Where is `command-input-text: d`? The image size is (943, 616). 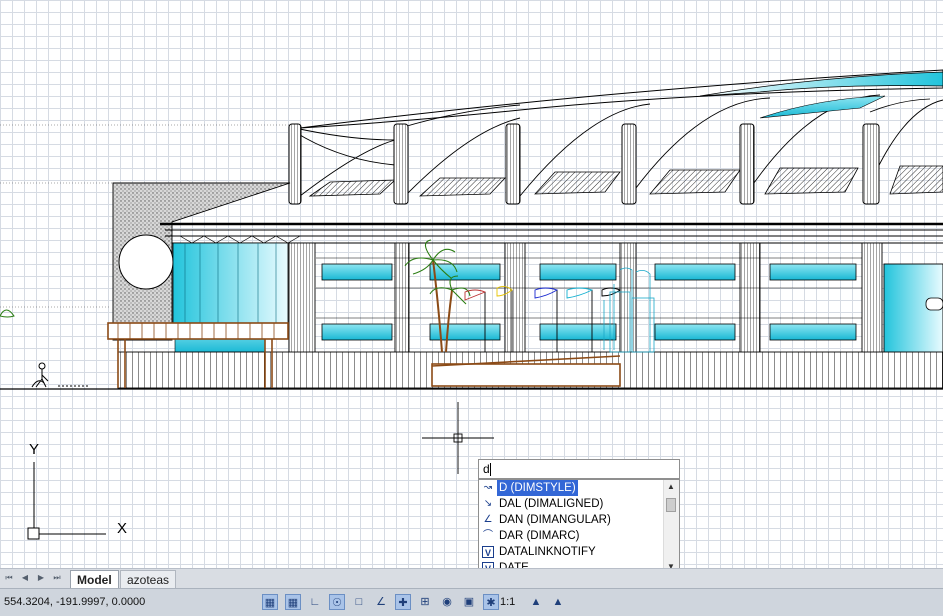 command-input-text: d is located at coordinates (486, 469).